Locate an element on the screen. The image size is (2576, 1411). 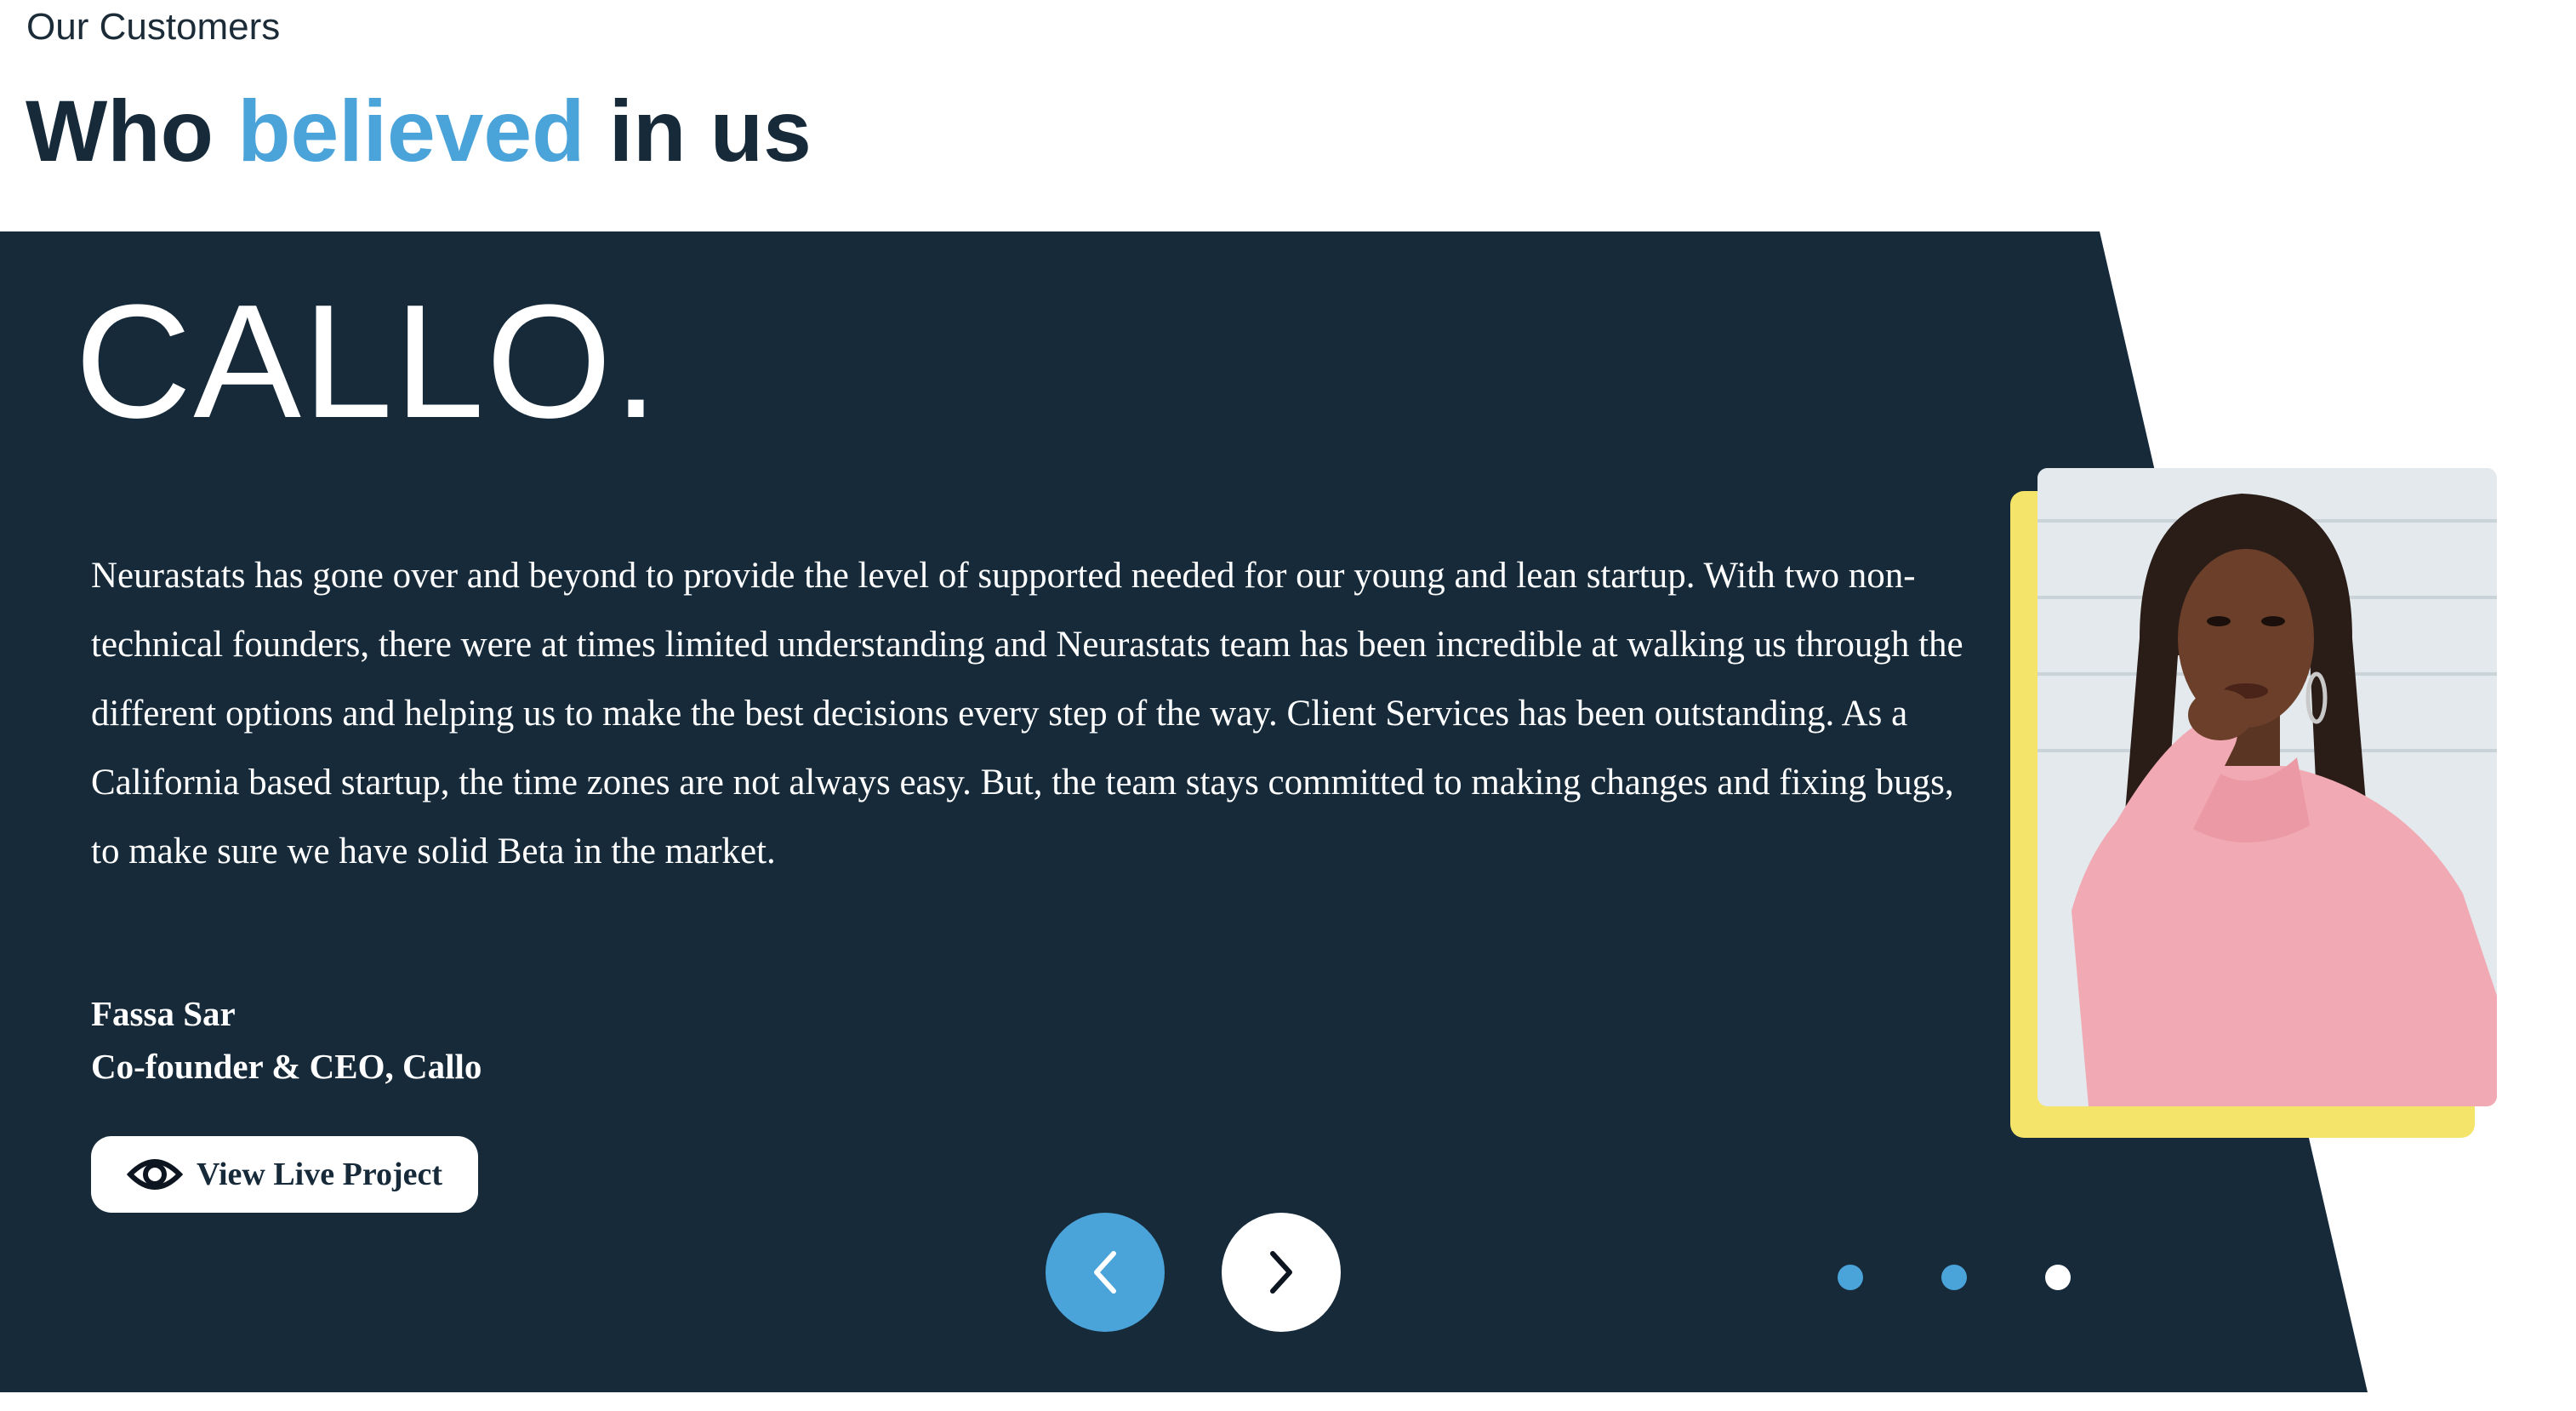
brand-logo: CALLO. is located at coordinates (367, 361).